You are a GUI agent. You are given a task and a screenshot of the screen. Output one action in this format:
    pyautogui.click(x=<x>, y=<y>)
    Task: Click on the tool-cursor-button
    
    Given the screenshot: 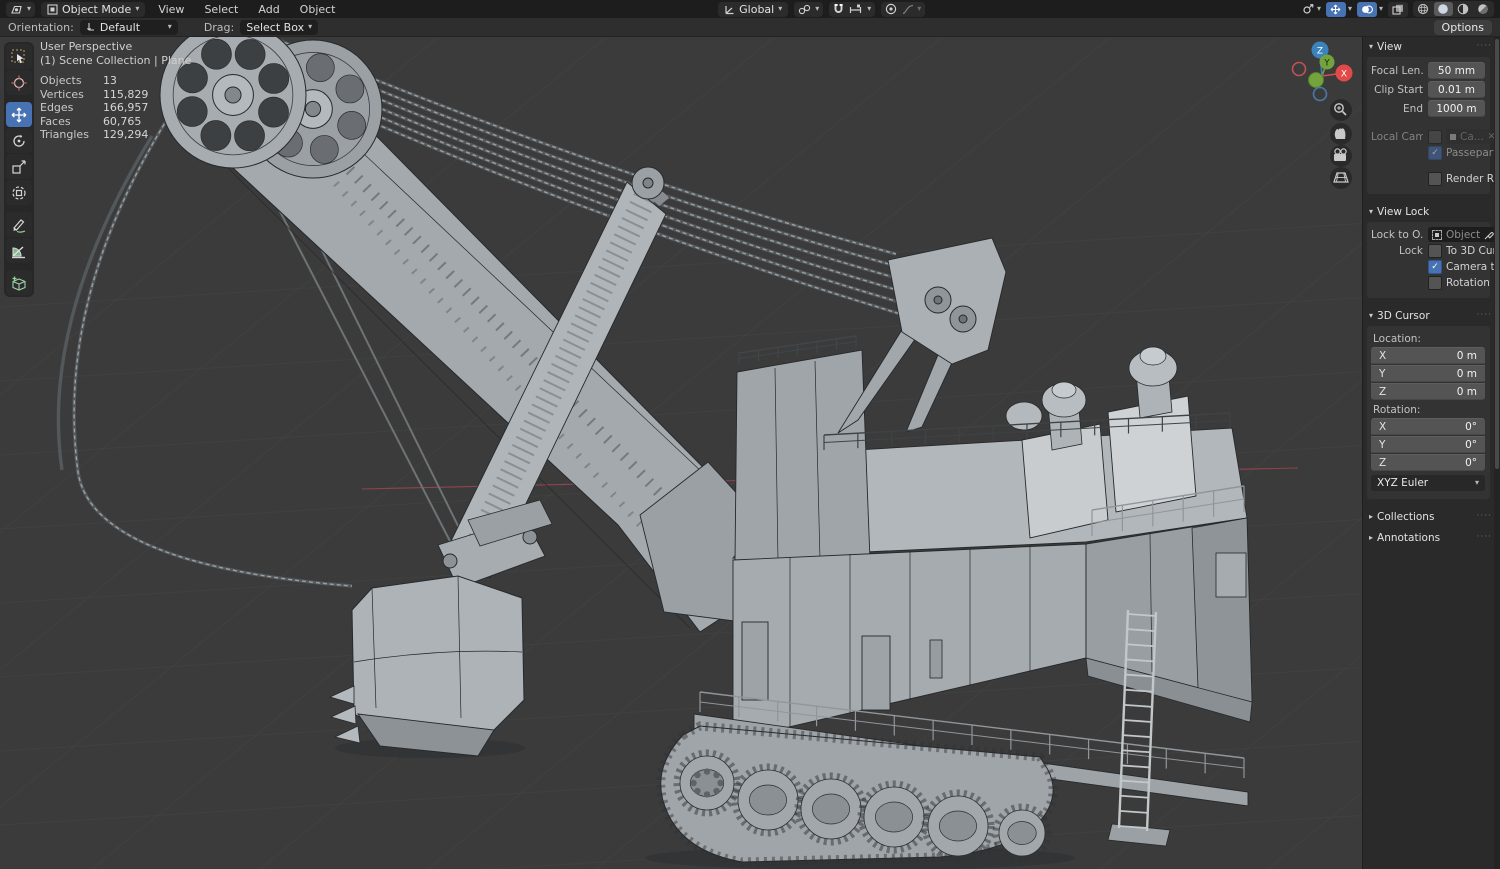 What is the action you would take?
    pyautogui.click(x=19, y=82)
    